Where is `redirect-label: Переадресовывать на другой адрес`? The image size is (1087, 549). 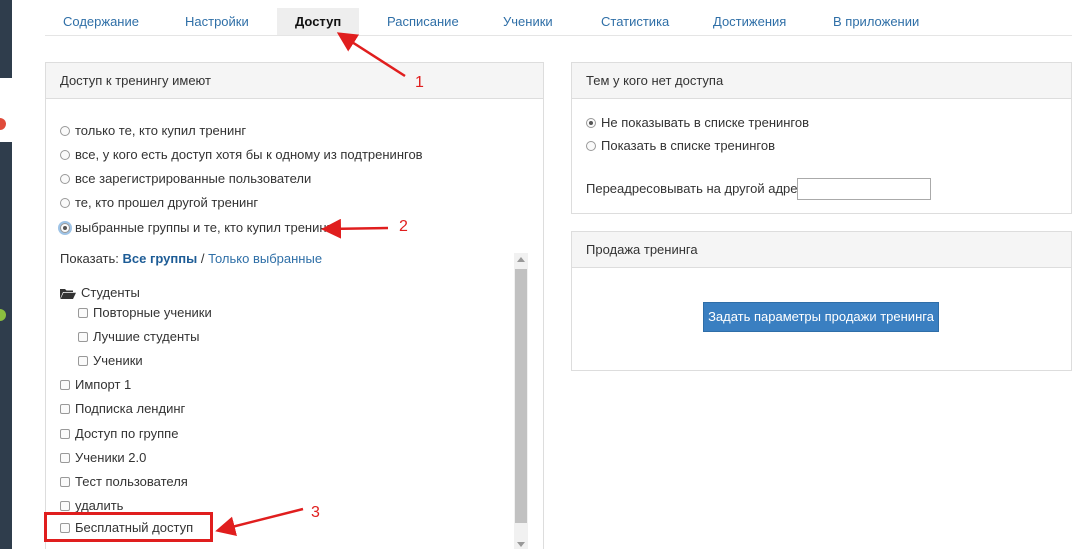 redirect-label: Переадресовывать на другой адрес is located at coordinates (695, 188).